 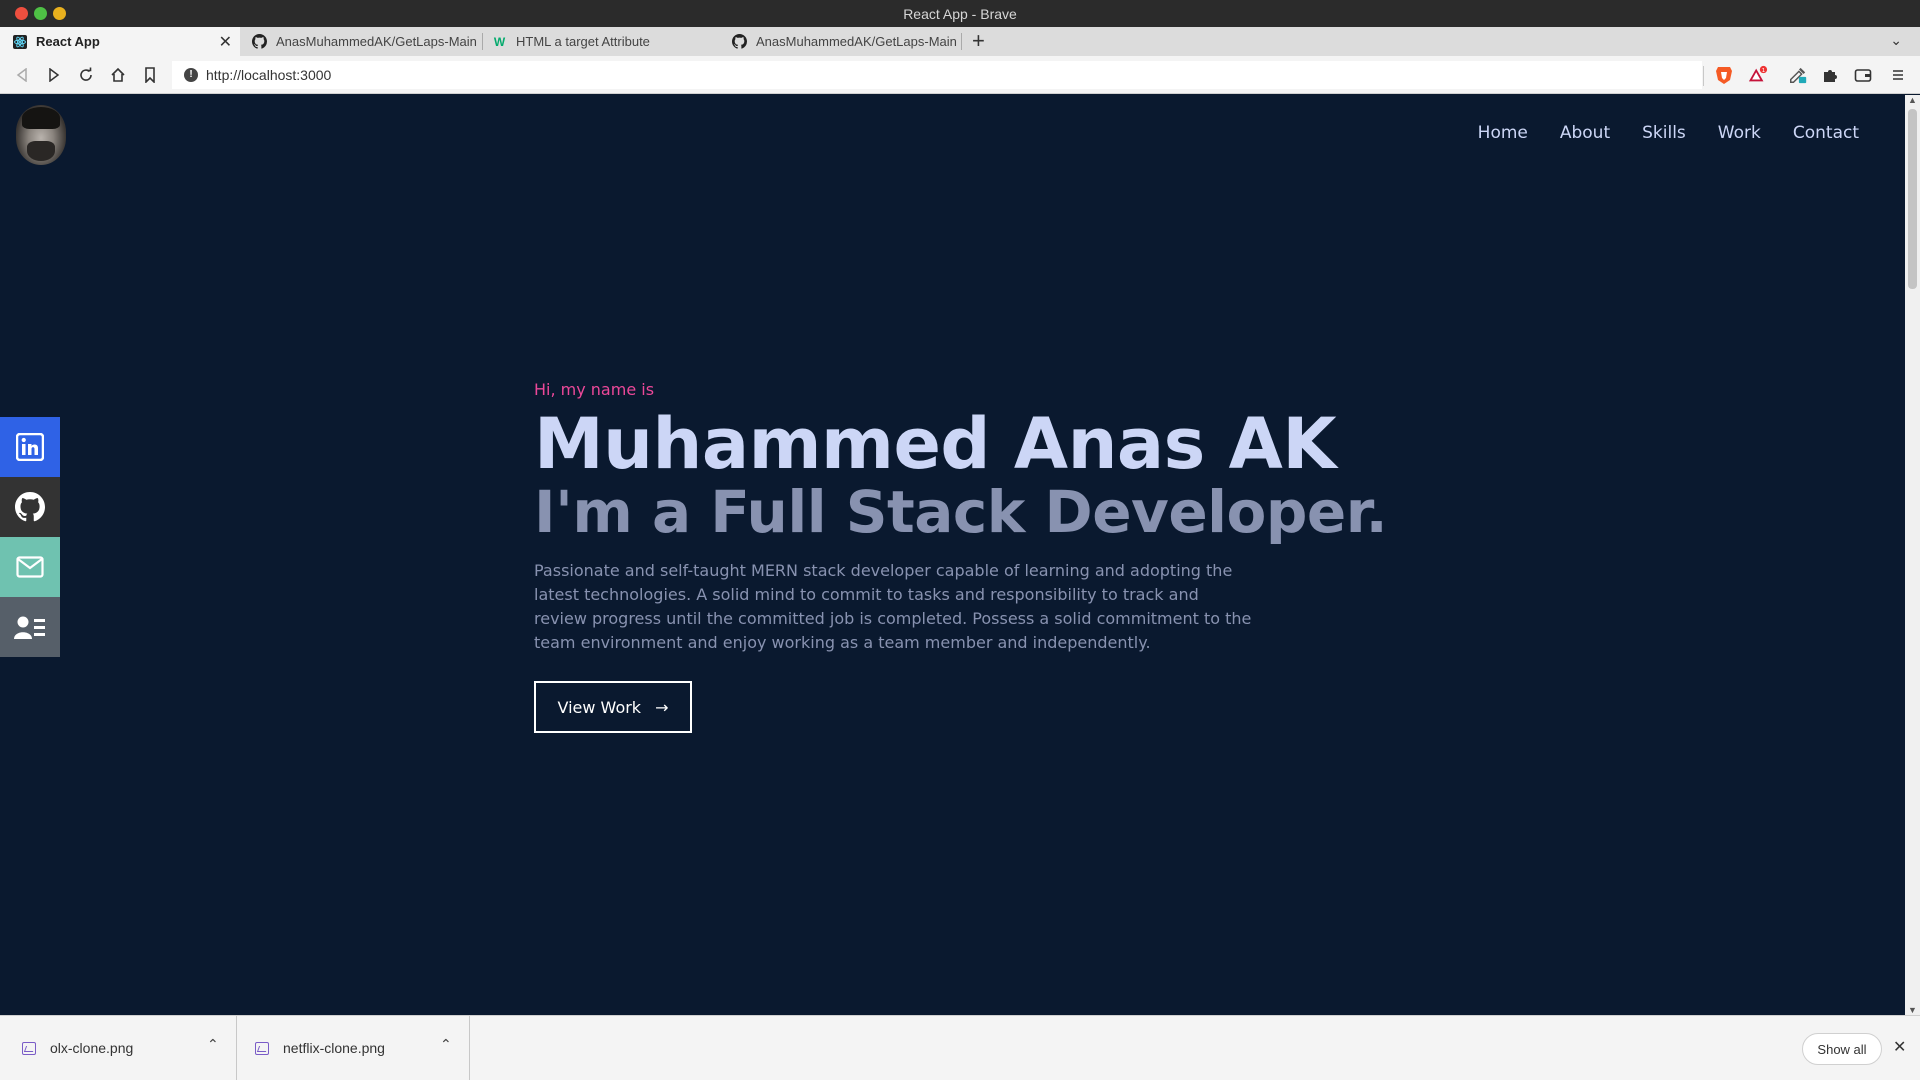 I want to click on nav-item-work: Work, so click(x=1739, y=133).